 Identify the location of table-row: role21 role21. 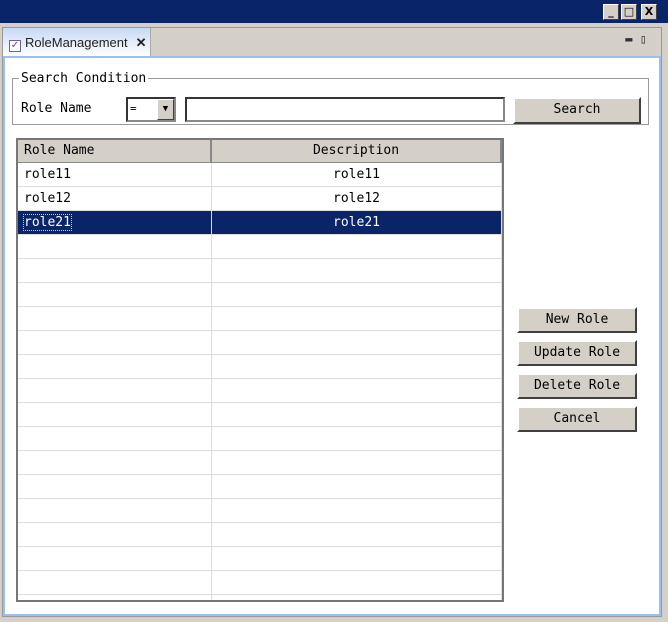
(260, 223).